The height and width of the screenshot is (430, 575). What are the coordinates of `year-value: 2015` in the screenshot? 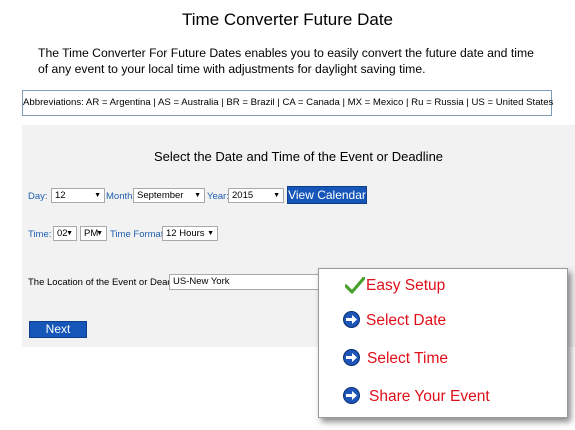 It's located at (243, 195).